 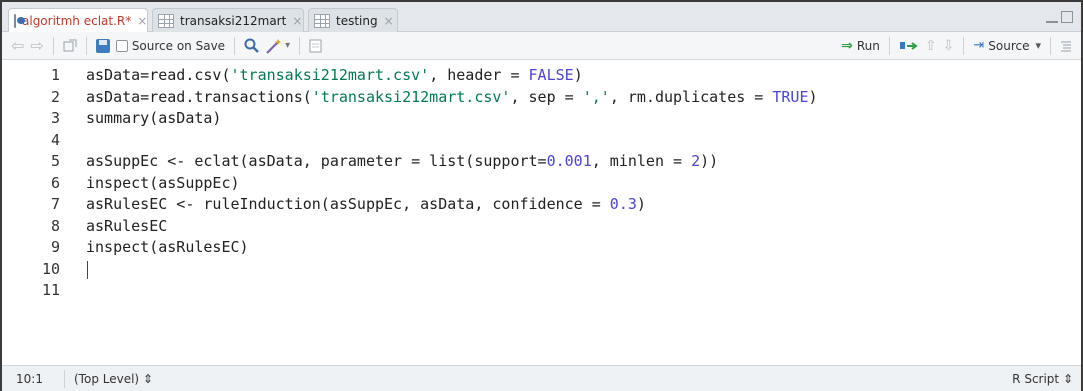 What do you see at coordinates (790, 96) in the screenshot?
I see `constant-literal: TRUE` at bounding box center [790, 96].